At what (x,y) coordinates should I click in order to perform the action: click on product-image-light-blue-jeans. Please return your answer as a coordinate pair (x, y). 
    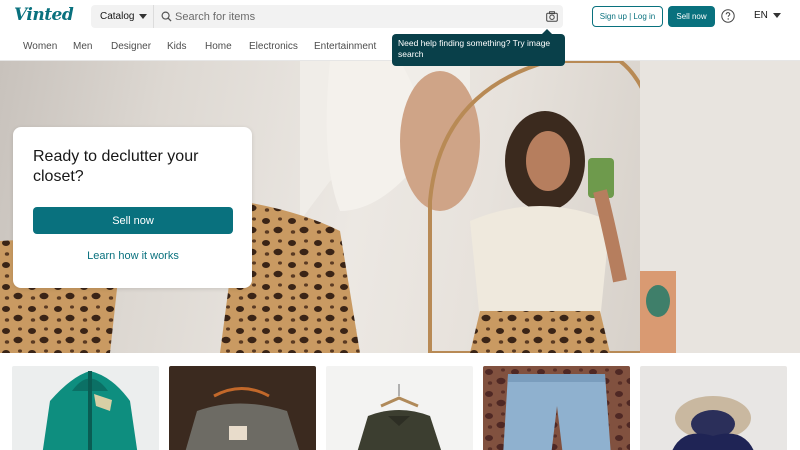
    Looking at the image, I should click on (556, 408).